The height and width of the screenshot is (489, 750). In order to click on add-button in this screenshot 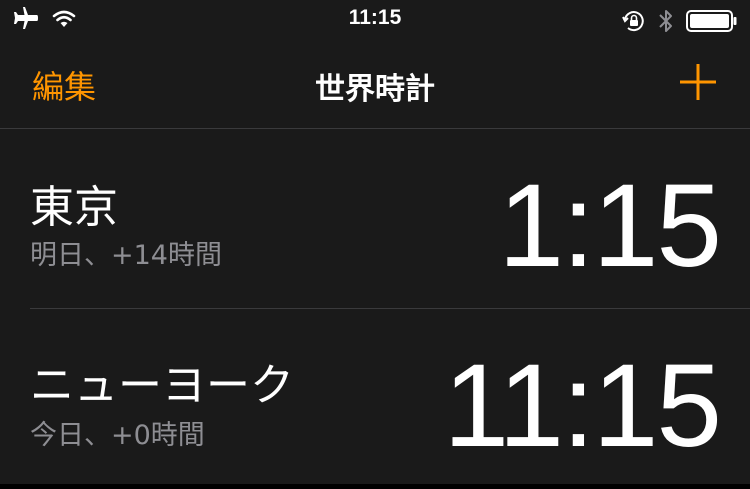, I will do `click(698, 82)`.